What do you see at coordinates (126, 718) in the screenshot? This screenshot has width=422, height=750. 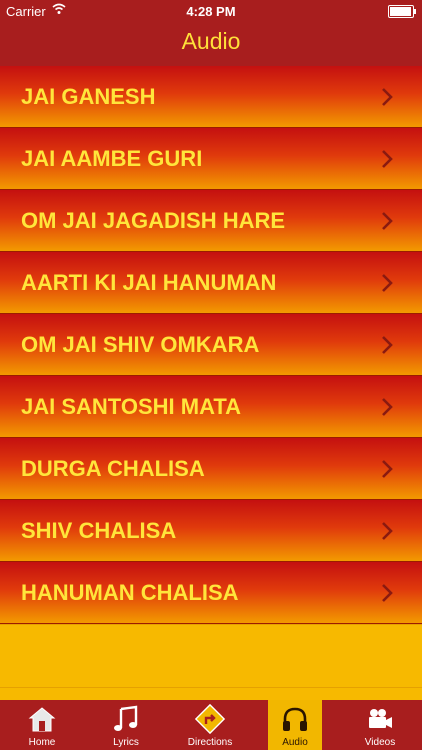 I see `music-note-icon` at bounding box center [126, 718].